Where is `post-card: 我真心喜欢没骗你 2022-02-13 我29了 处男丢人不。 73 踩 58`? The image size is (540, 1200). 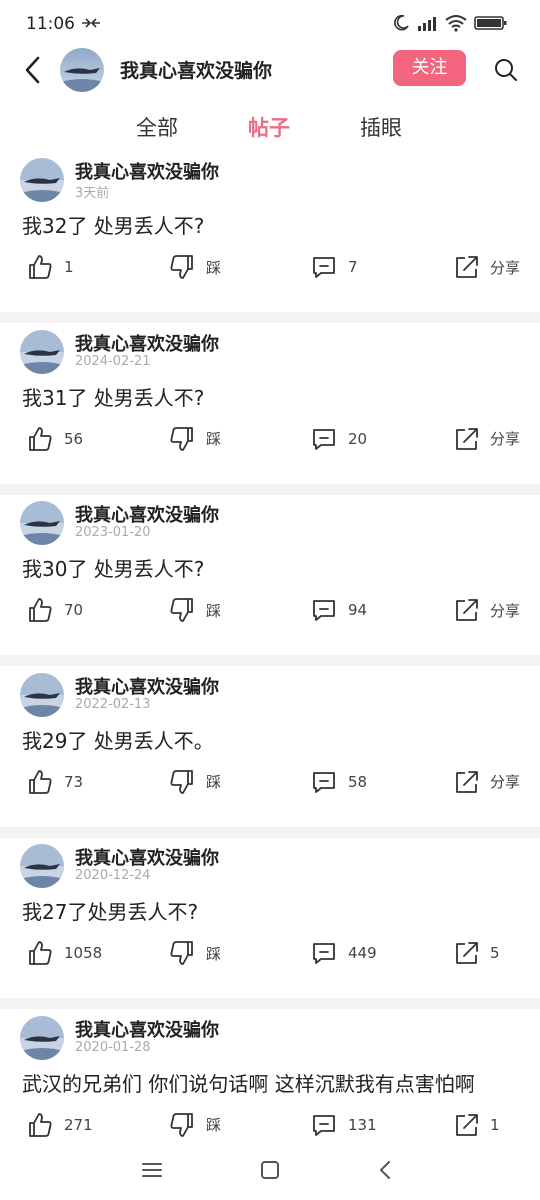 post-card: 我真心喜欢没骗你 2022-02-13 我29了 处男丢人不。 73 踩 58 is located at coordinates (270, 746).